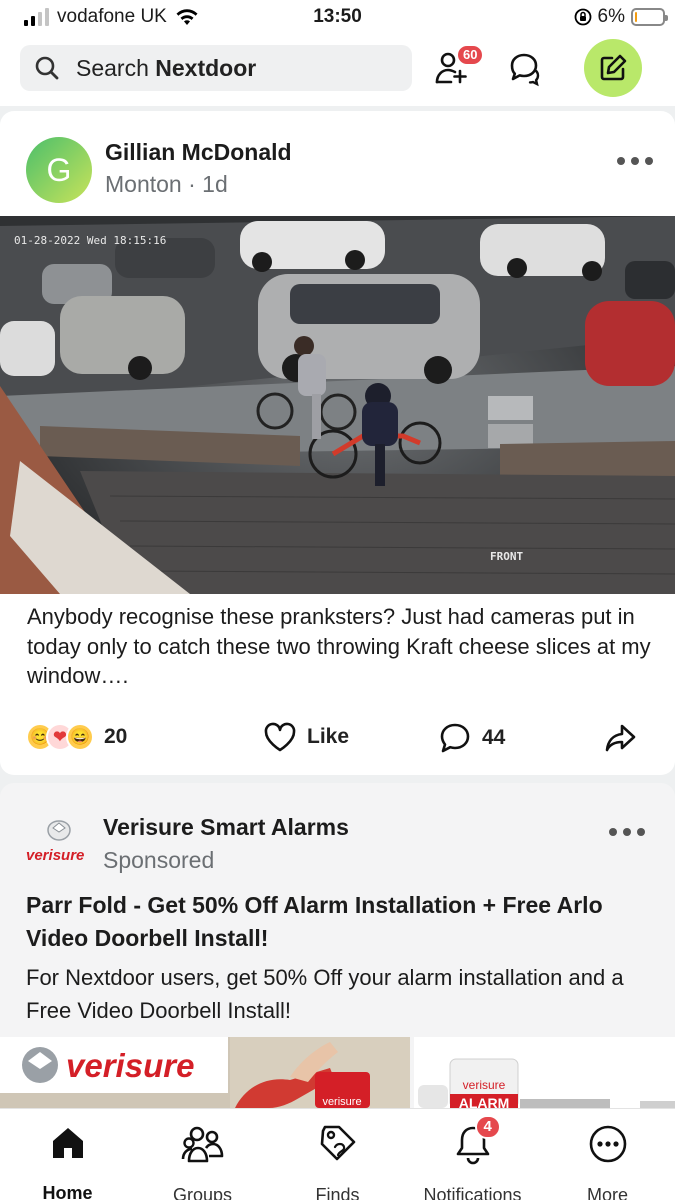 The image size is (675, 1200). I want to click on post-meta: Monton · 1d, so click(166, 184).